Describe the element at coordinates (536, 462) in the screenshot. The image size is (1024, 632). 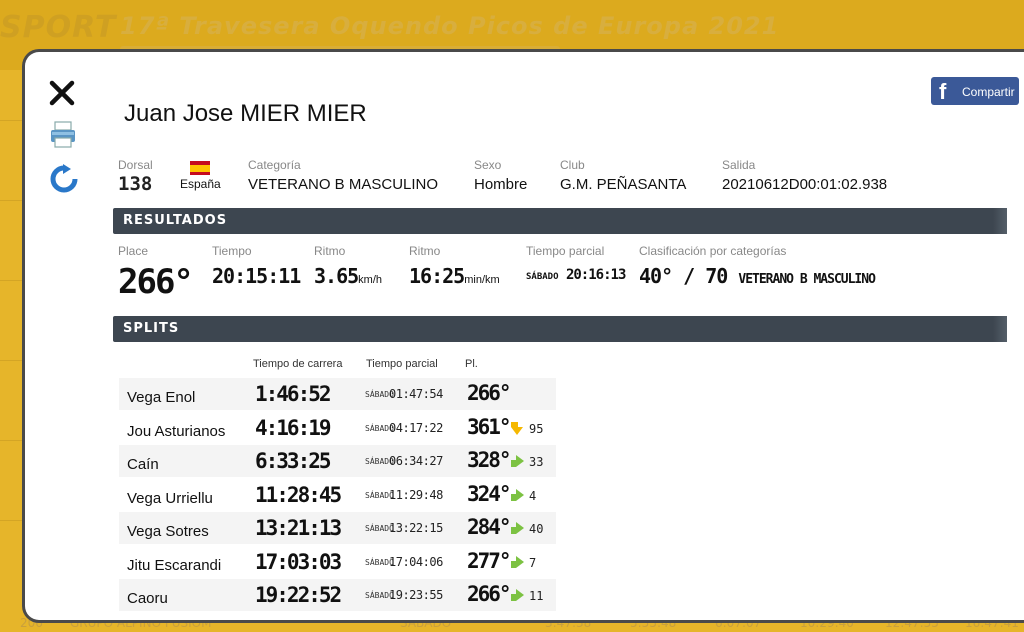
I see `split-place-change: 33` at that location.